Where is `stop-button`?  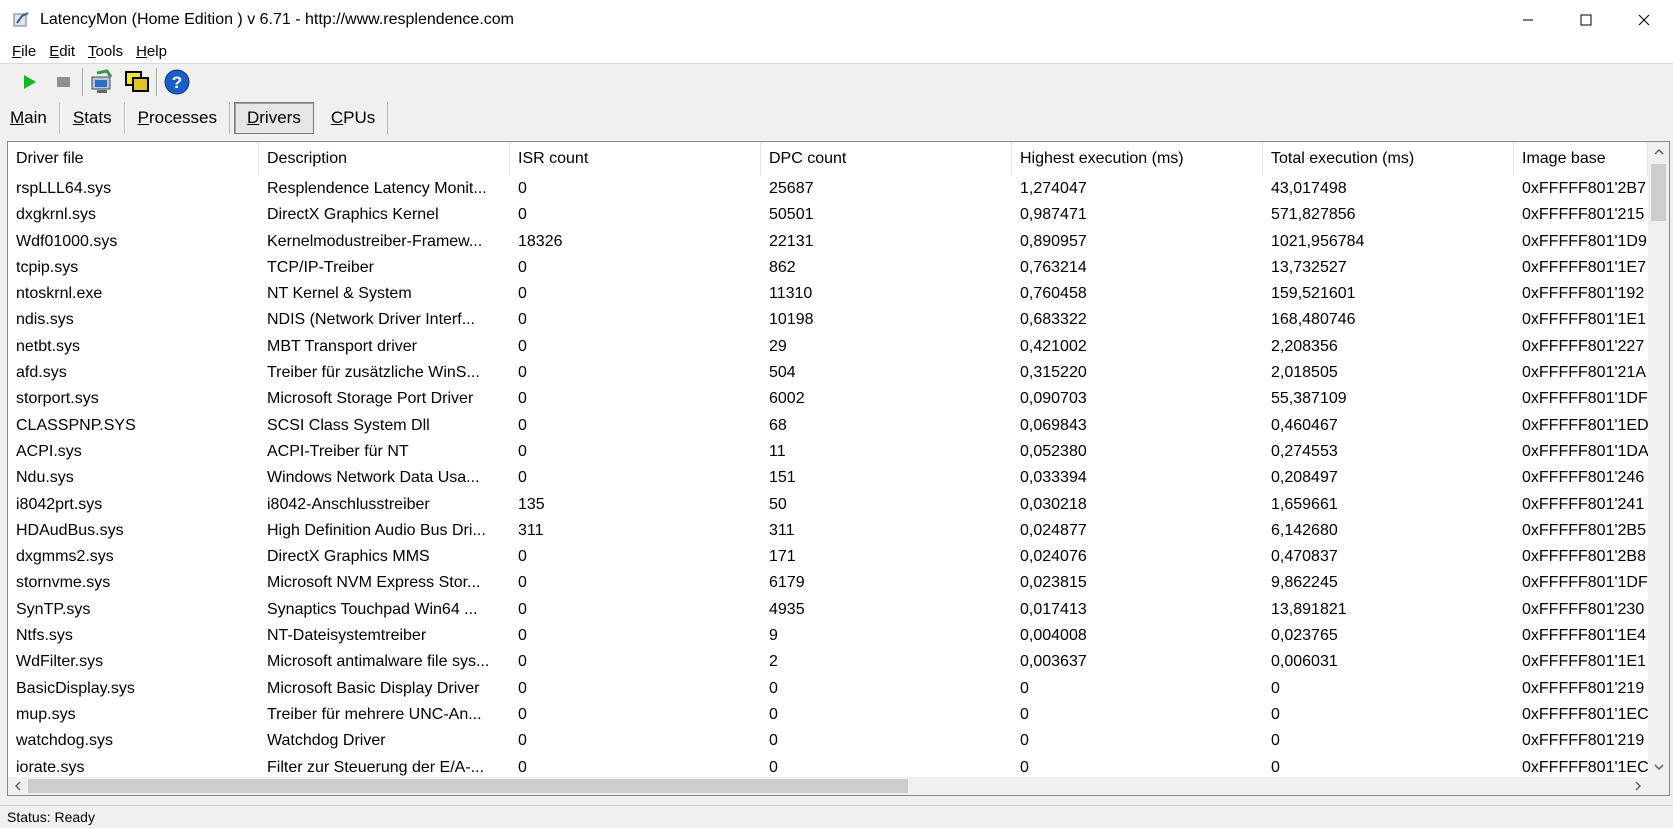 stop-button is located at coordinates (63, 82).